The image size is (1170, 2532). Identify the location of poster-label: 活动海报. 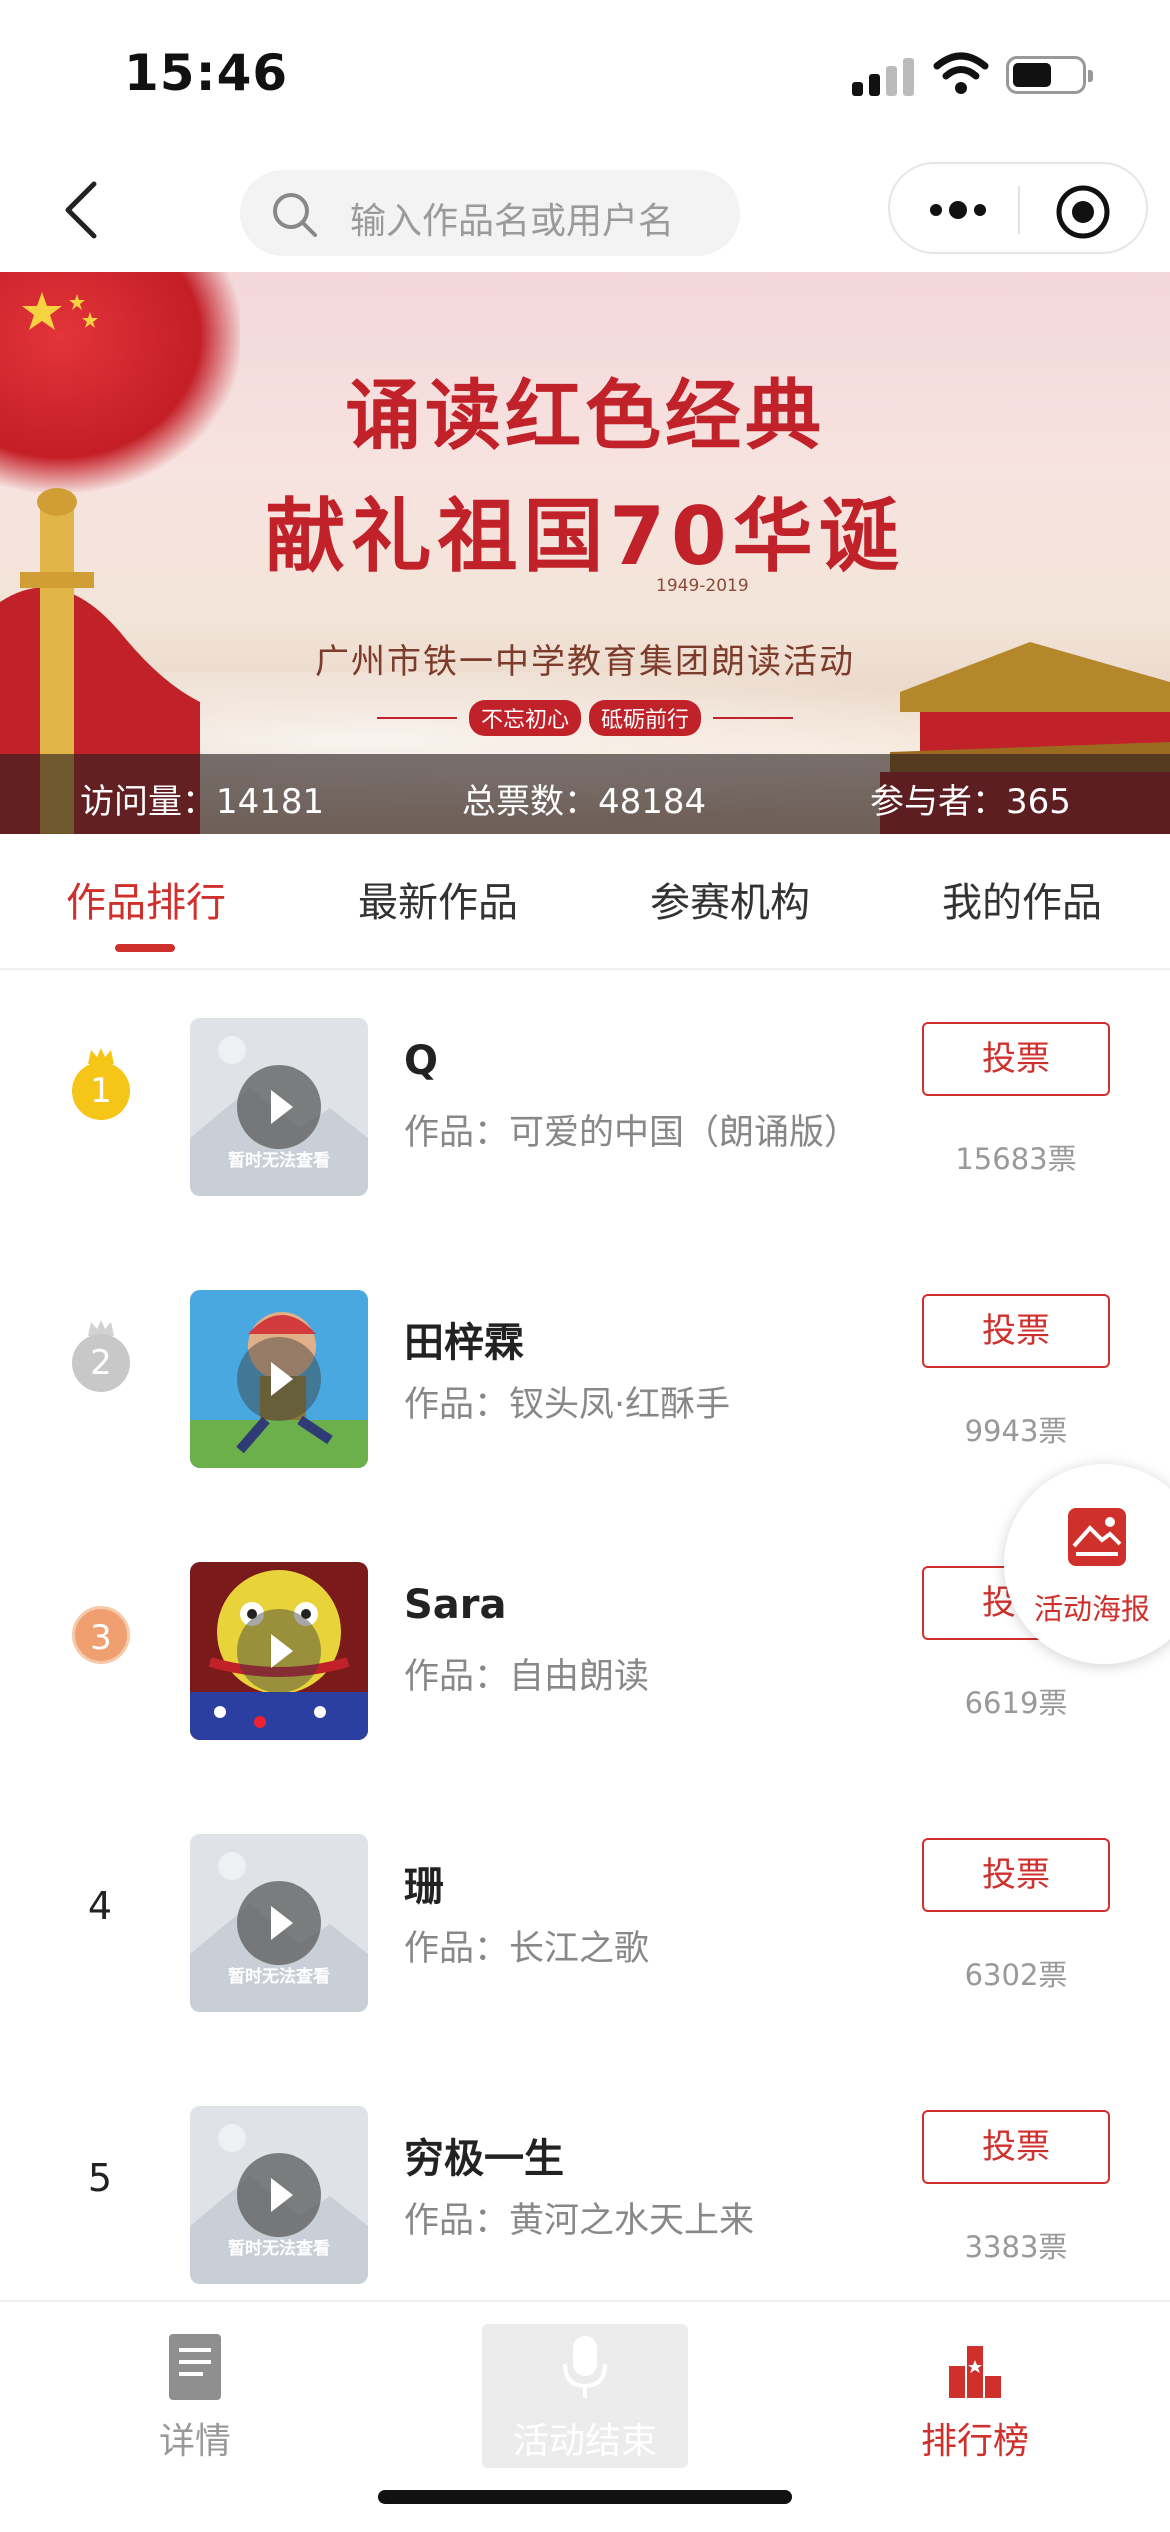
(1092, 1609).